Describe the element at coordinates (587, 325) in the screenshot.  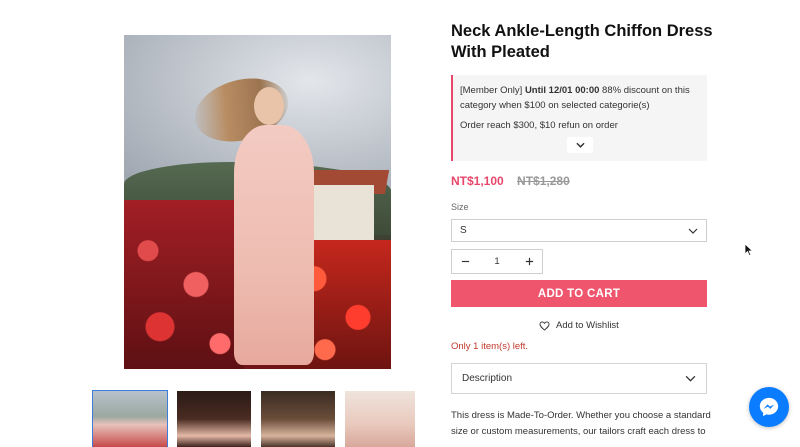
I see `wishlist-label: Add to Wishlist` at that location.